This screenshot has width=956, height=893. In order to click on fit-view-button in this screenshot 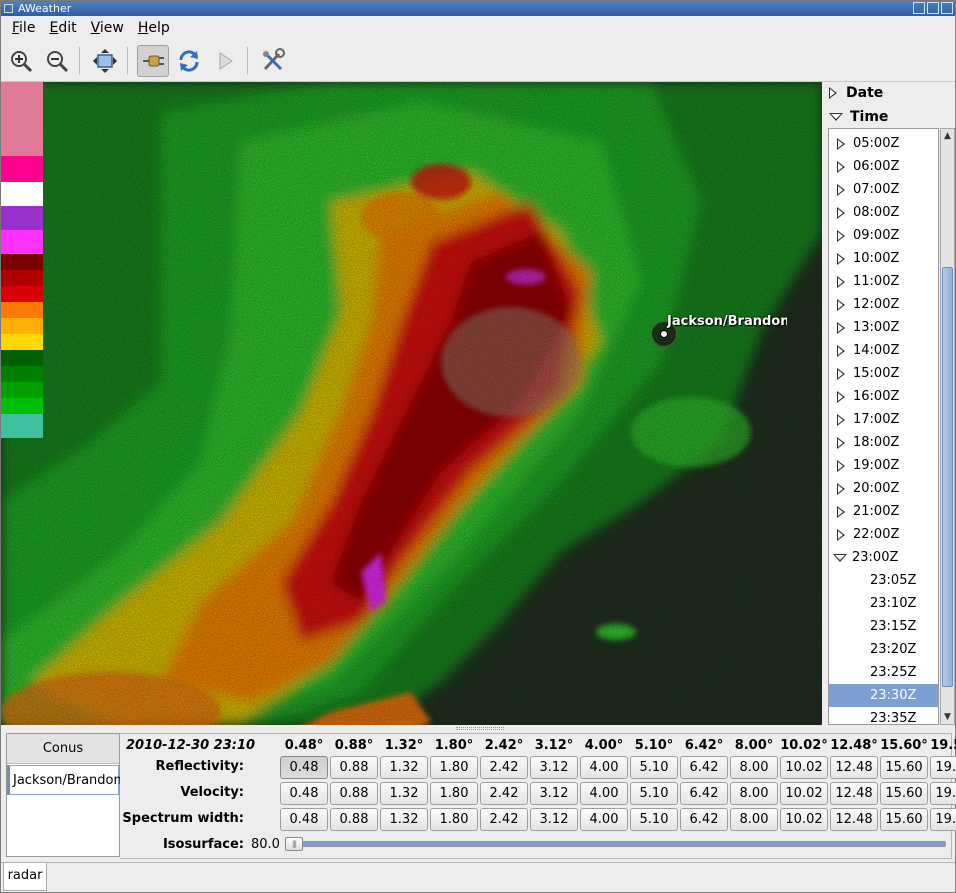, I will do `click(105, 61)`.